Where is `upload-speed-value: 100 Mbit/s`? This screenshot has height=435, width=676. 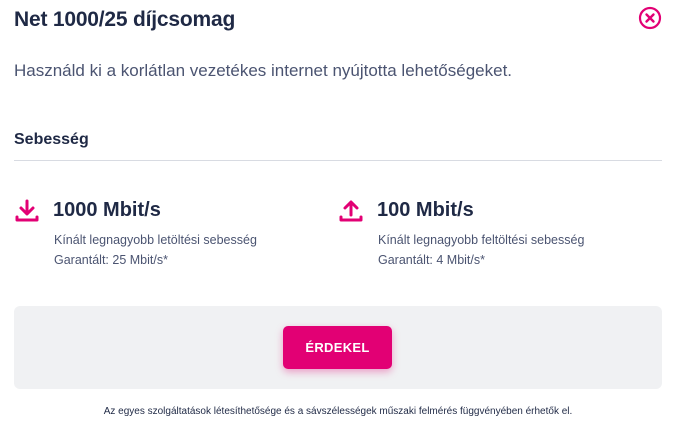 upload-speed-value: 100 Mbit/s is located at coordinates (425, 210).